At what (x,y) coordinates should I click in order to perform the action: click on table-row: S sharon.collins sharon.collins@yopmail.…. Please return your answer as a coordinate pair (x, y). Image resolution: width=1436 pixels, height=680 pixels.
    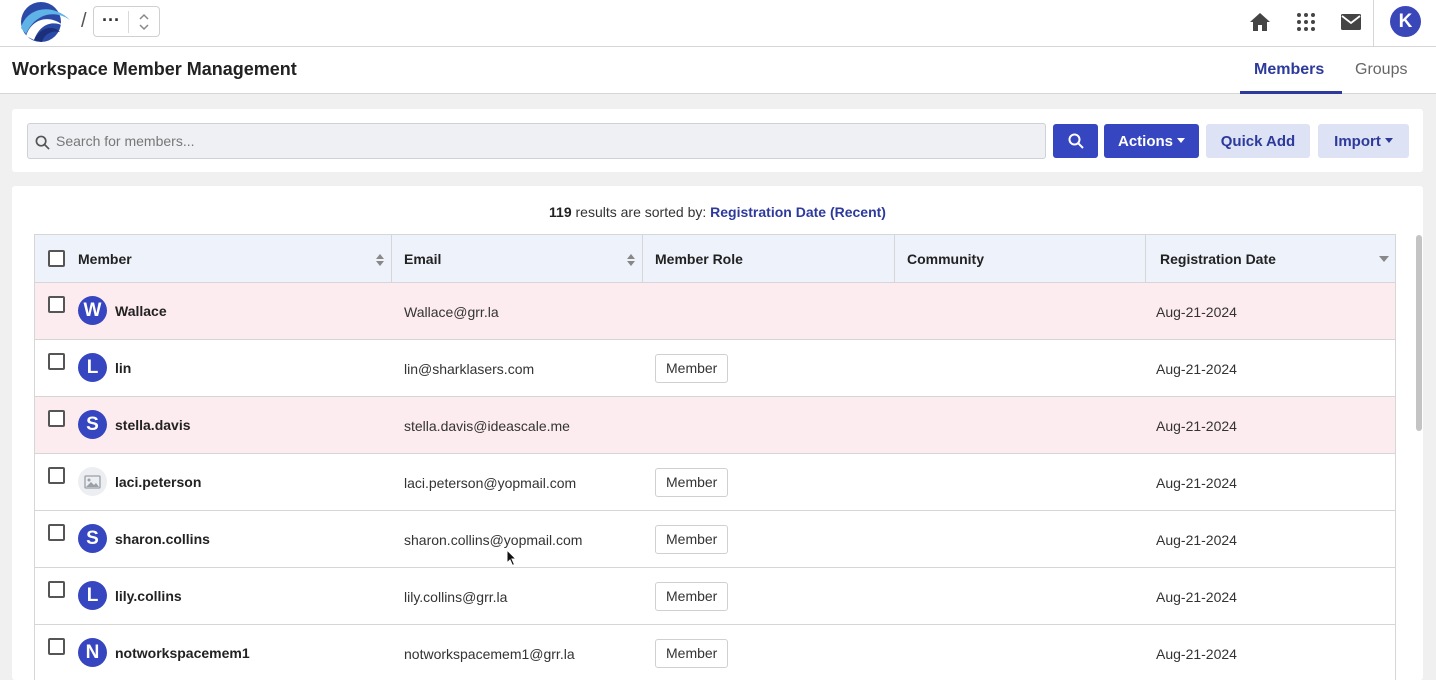
    Looking at the image, I should click on (715, 539).